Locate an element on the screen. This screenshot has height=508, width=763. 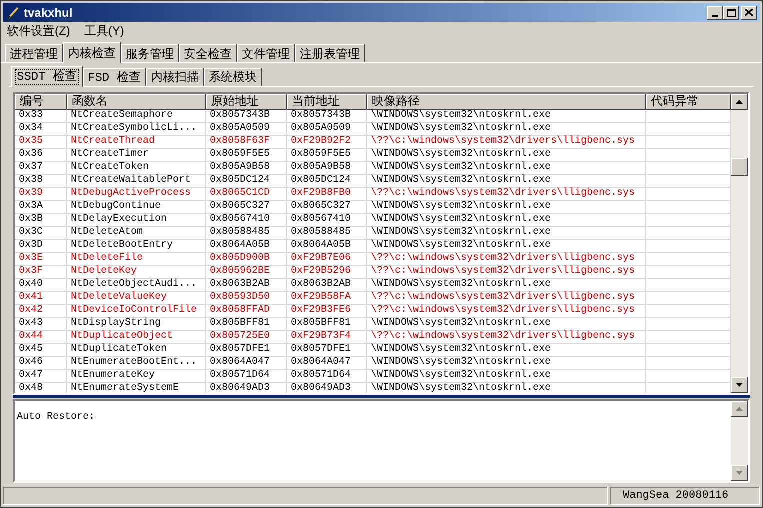
table-cell: 0x80567410 is located at coordinates (321, 219).